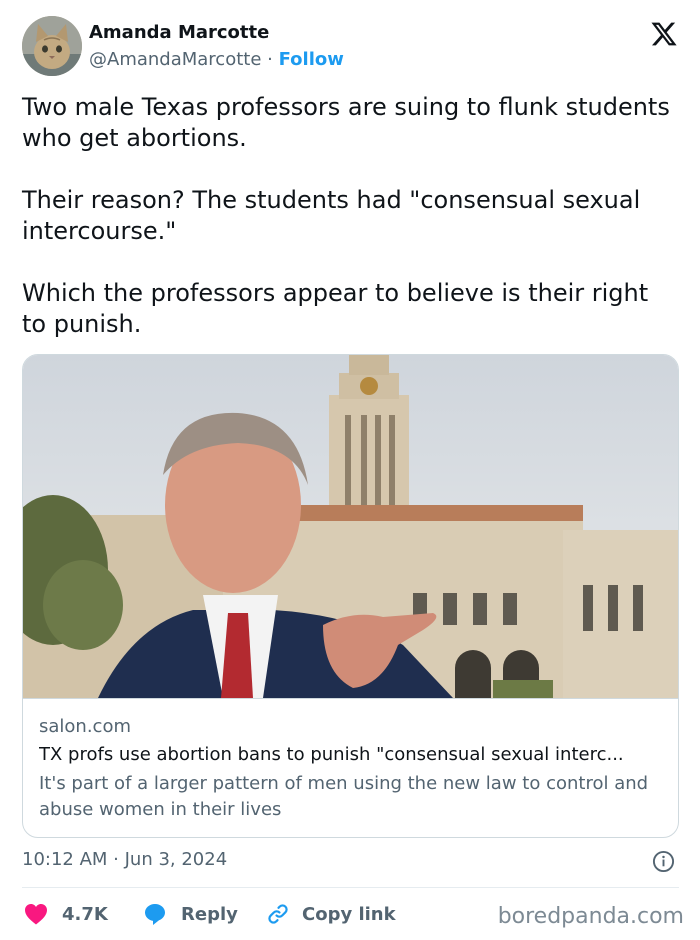 Image resolution: width=700 pixels, height=940 pixels. I want to click on follow-button: Follow, so click(311, 59).